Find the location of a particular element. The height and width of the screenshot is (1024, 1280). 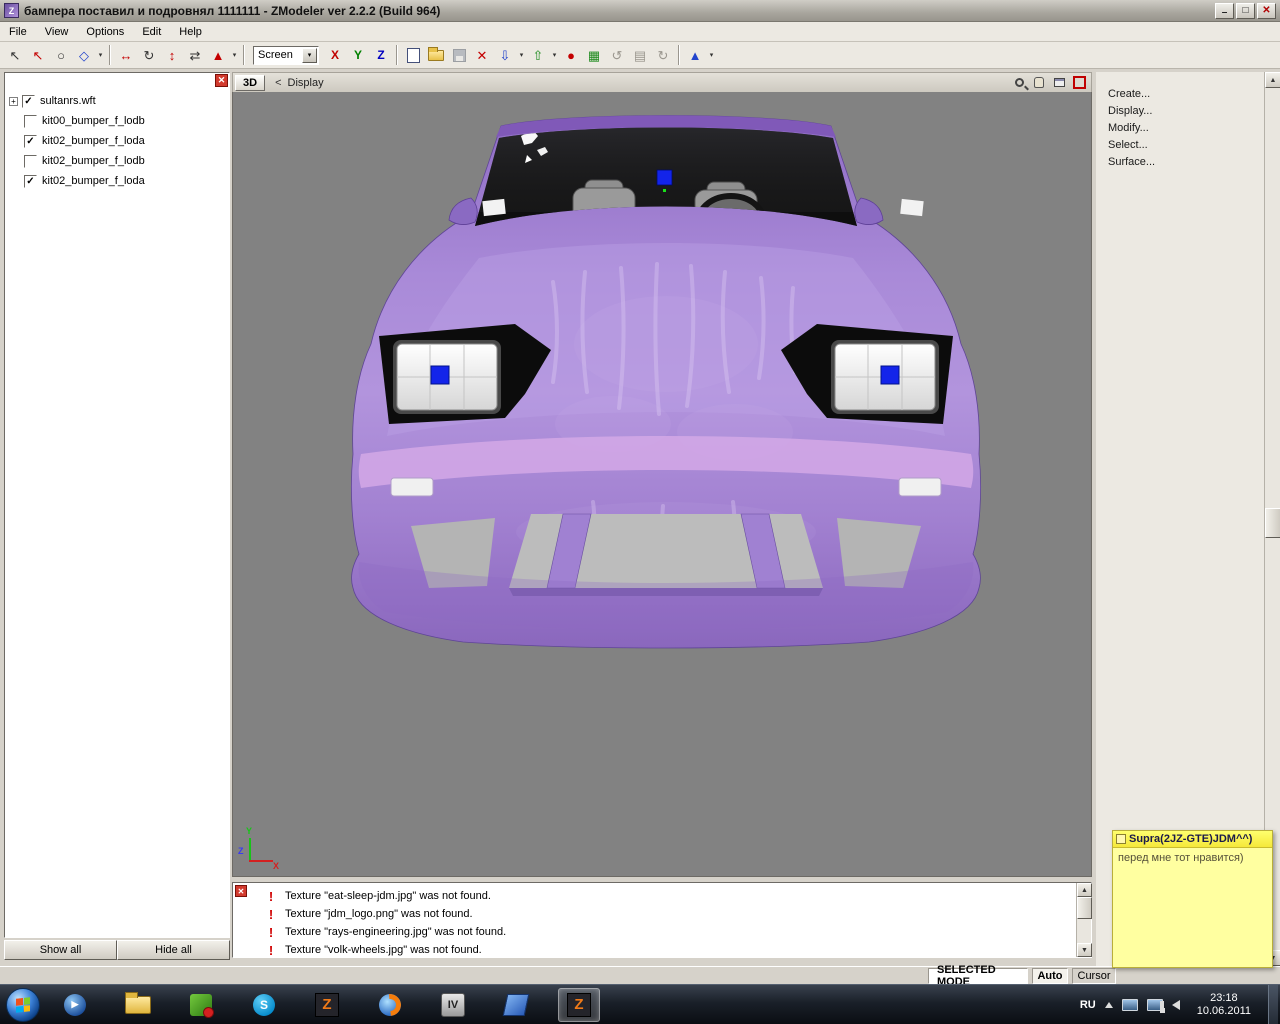

volume-tray-icon is located at coordinates (1169, 1004).